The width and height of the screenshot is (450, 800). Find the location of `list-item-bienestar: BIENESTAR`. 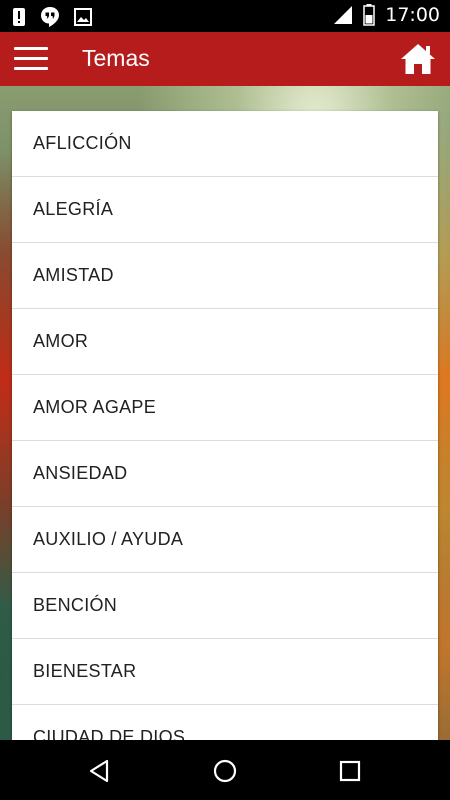

list-item-bienestar: BIENESTAR is located at coordinates (225, 672).